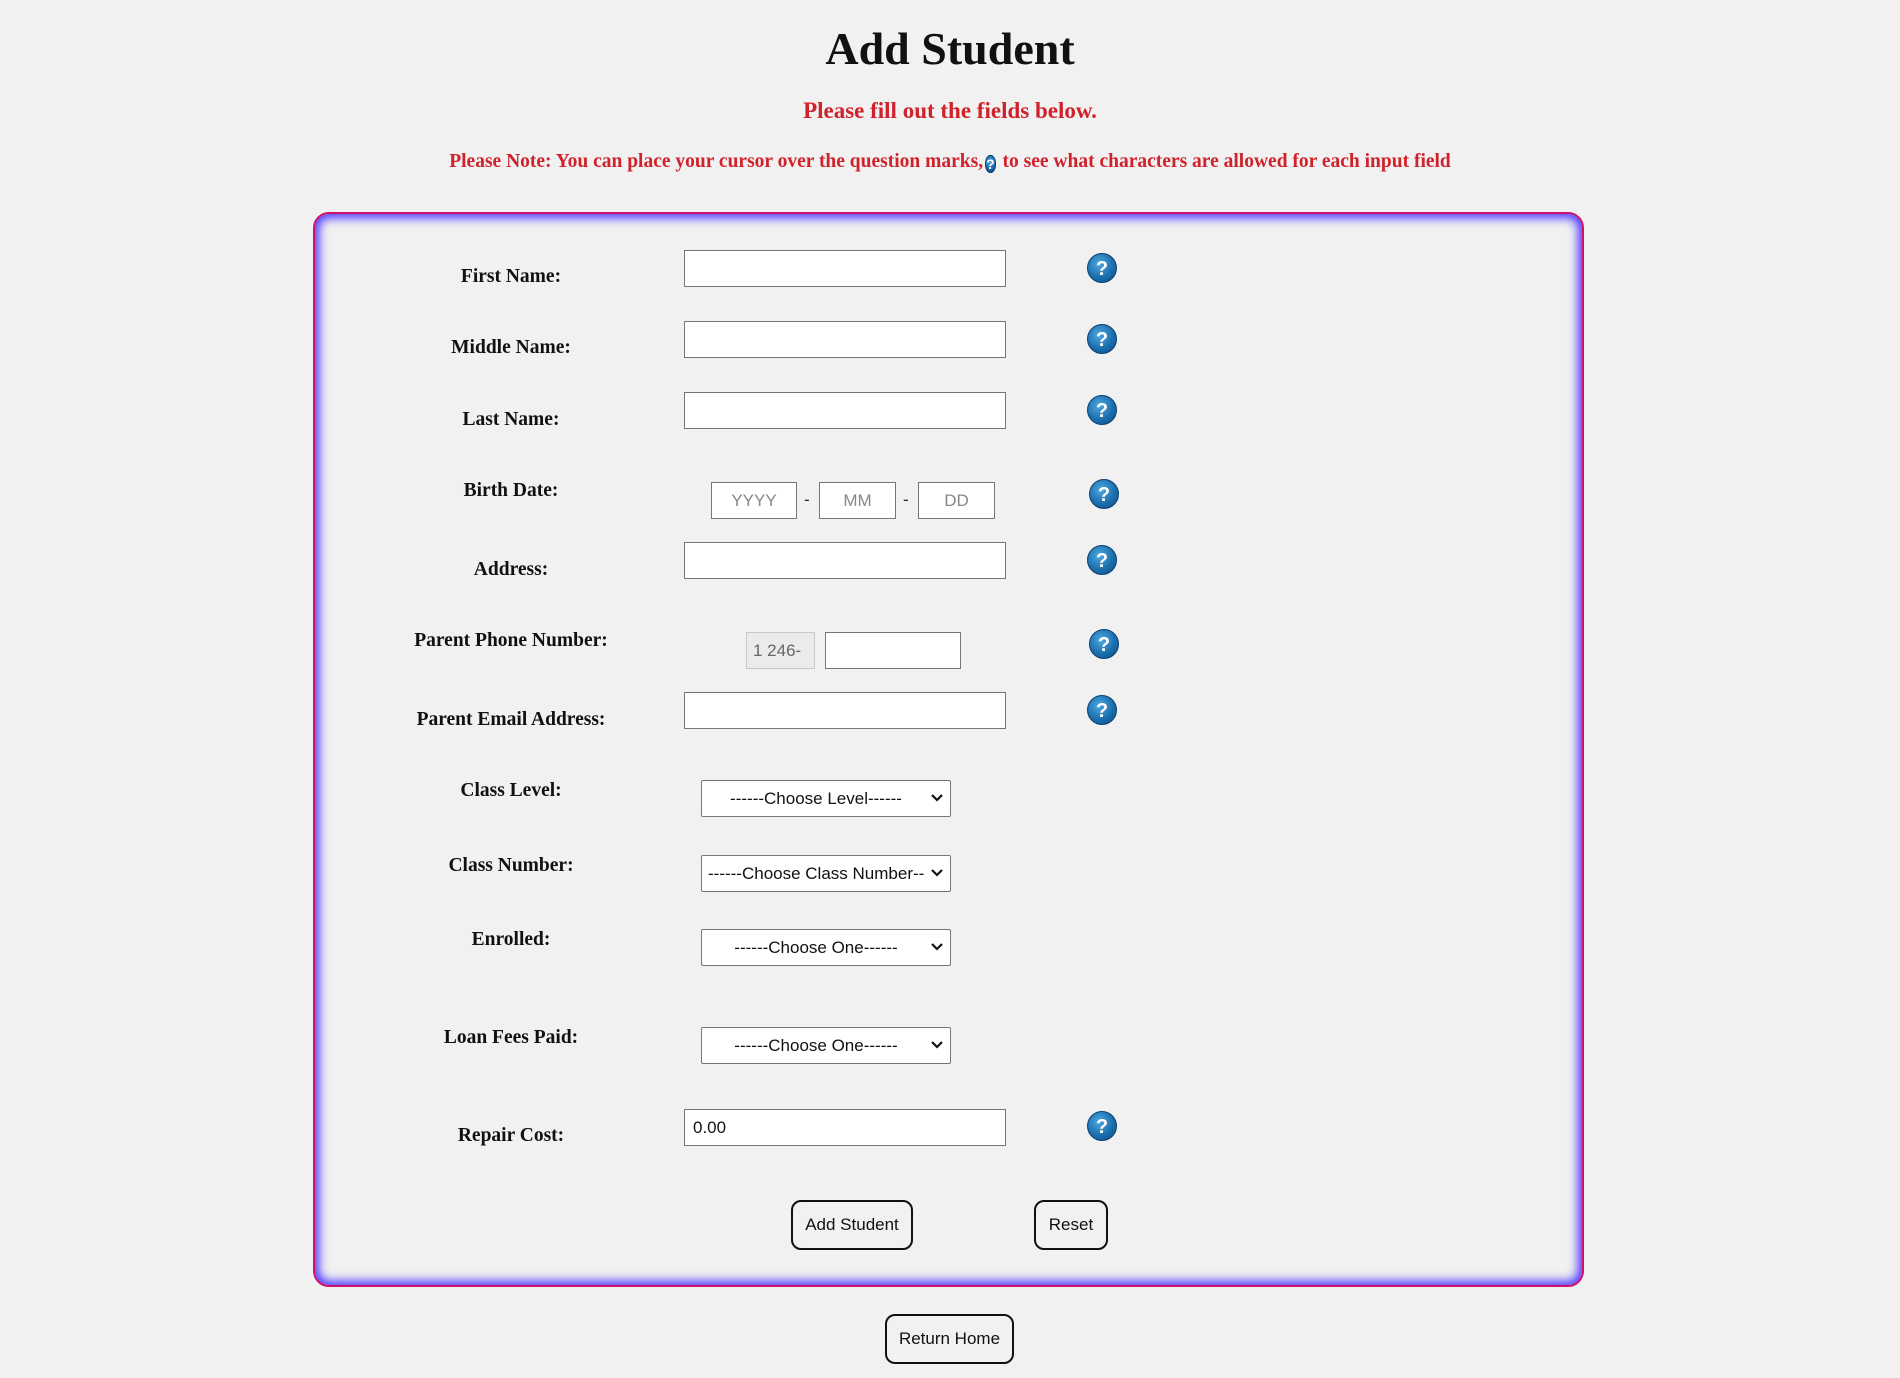 The image size is (1900, 1378). I want to click on birth-month-input, so click(857, 500).